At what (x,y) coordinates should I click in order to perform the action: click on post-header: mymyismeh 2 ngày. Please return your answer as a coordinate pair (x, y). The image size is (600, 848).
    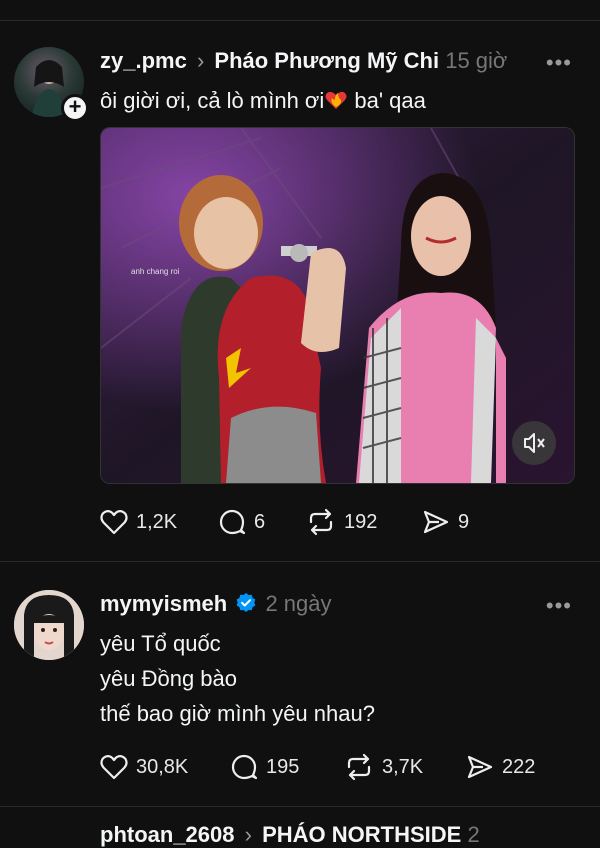
    Looking at the image, I should click on (216, 605).